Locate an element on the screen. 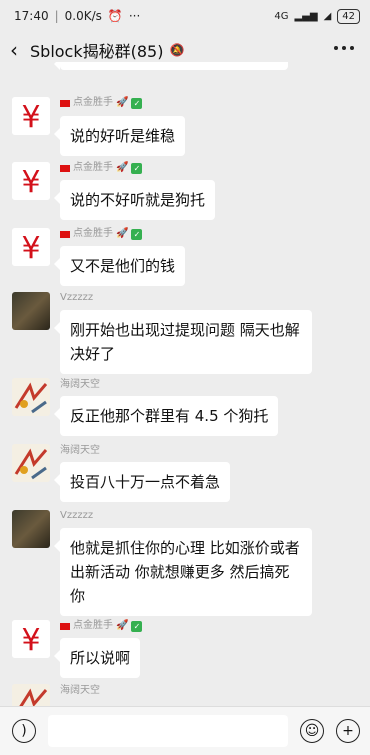 The width and height of the screenshot is (370, 755). more-dots-icon: ··· is located at coordinates (134, 16).